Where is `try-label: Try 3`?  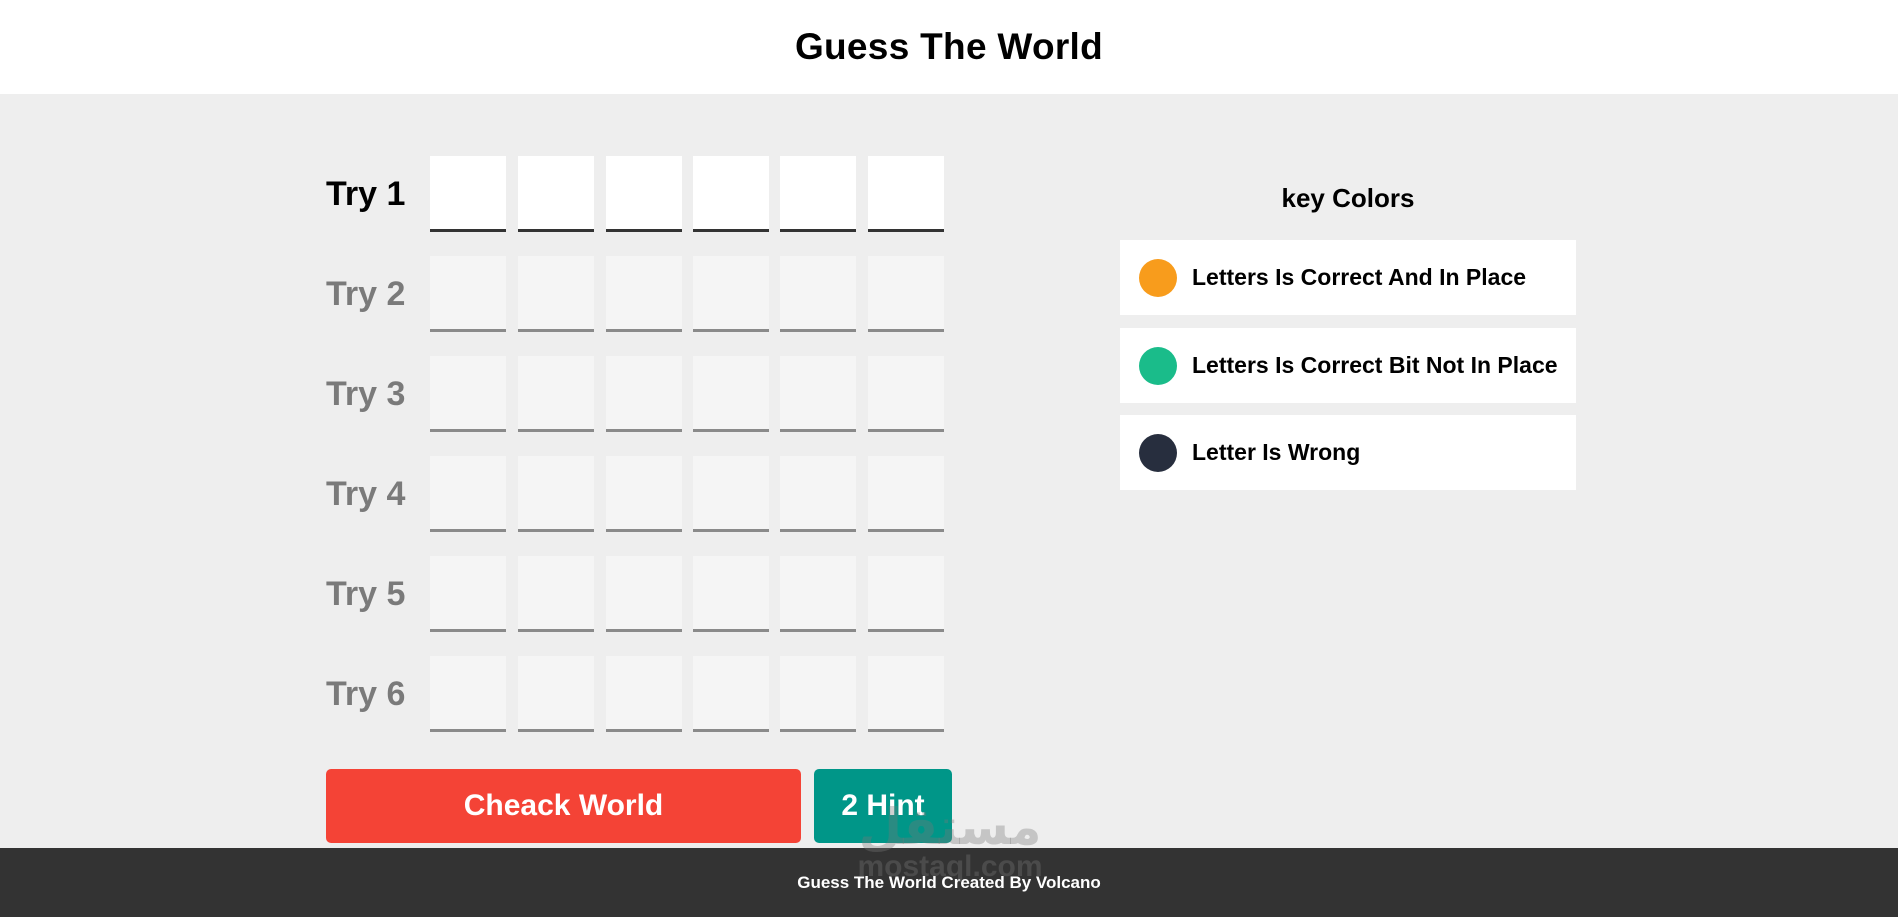 try-label: Try 3 is located at coordinates (366, 393).